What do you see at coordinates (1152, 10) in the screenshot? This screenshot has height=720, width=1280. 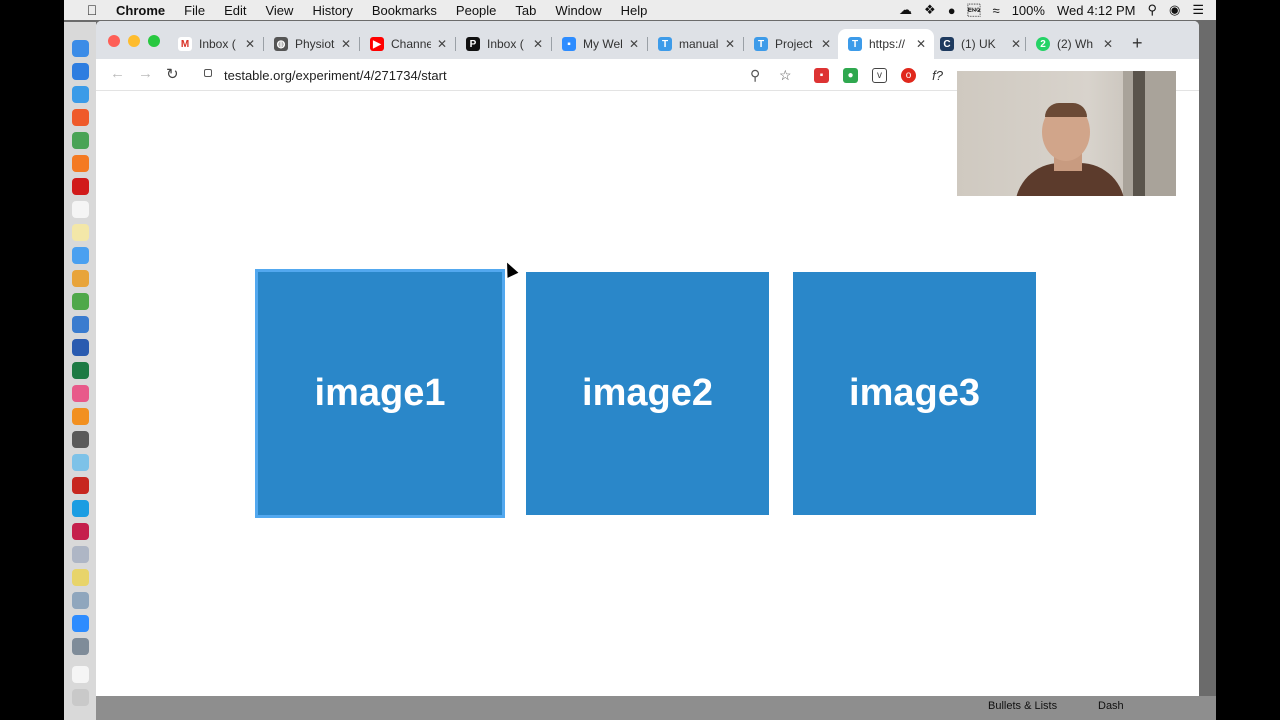 I see `spotlight-icon: ⚲` at bounding box center [1152, 10].